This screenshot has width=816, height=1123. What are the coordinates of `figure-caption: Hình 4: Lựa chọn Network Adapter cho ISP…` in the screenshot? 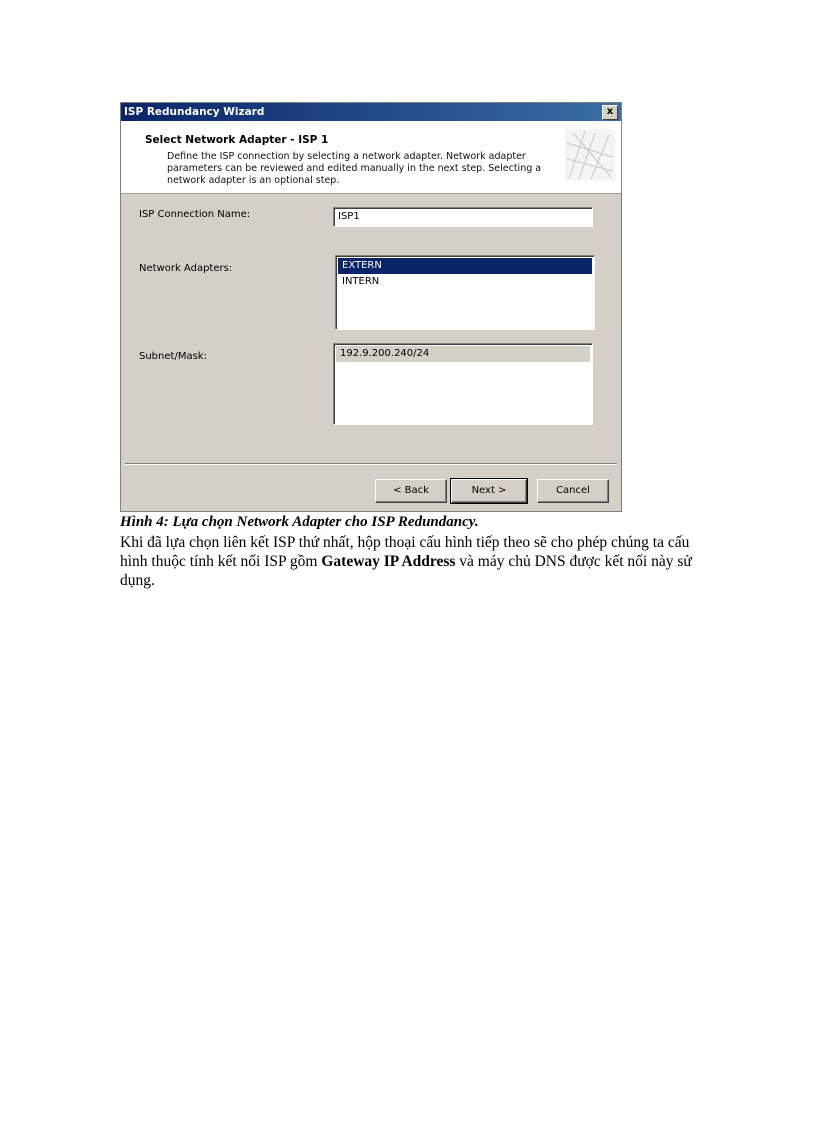 It's located at (299, 522).